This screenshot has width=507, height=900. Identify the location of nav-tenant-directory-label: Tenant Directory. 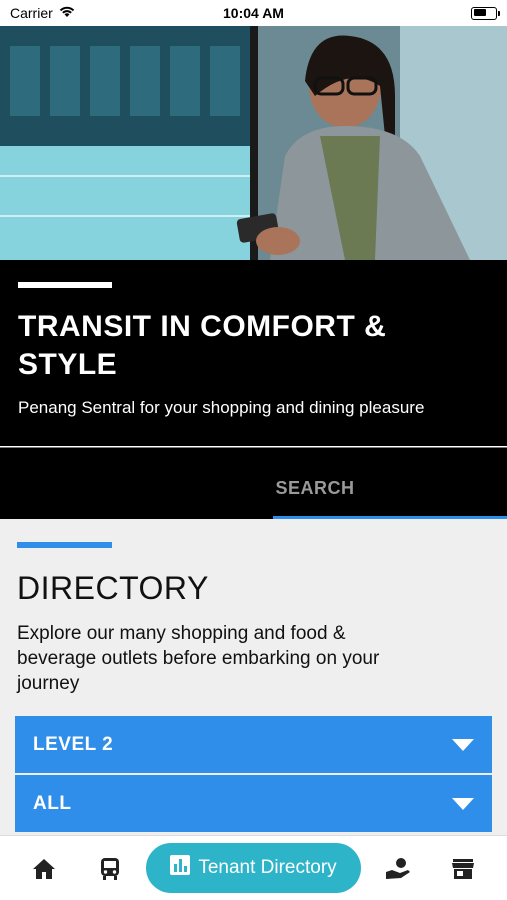
(267, 867).